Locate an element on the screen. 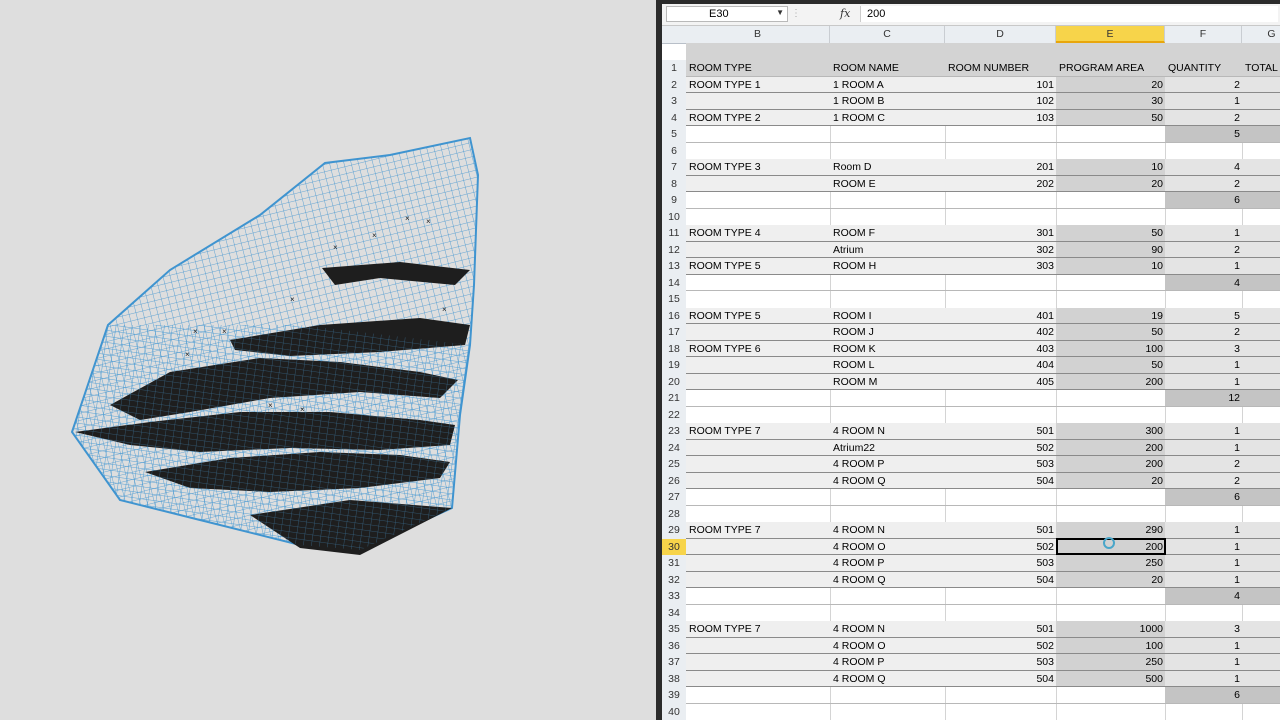 The image size is (1280, 720). row-header: 38 is located at coordinates (674, 678).